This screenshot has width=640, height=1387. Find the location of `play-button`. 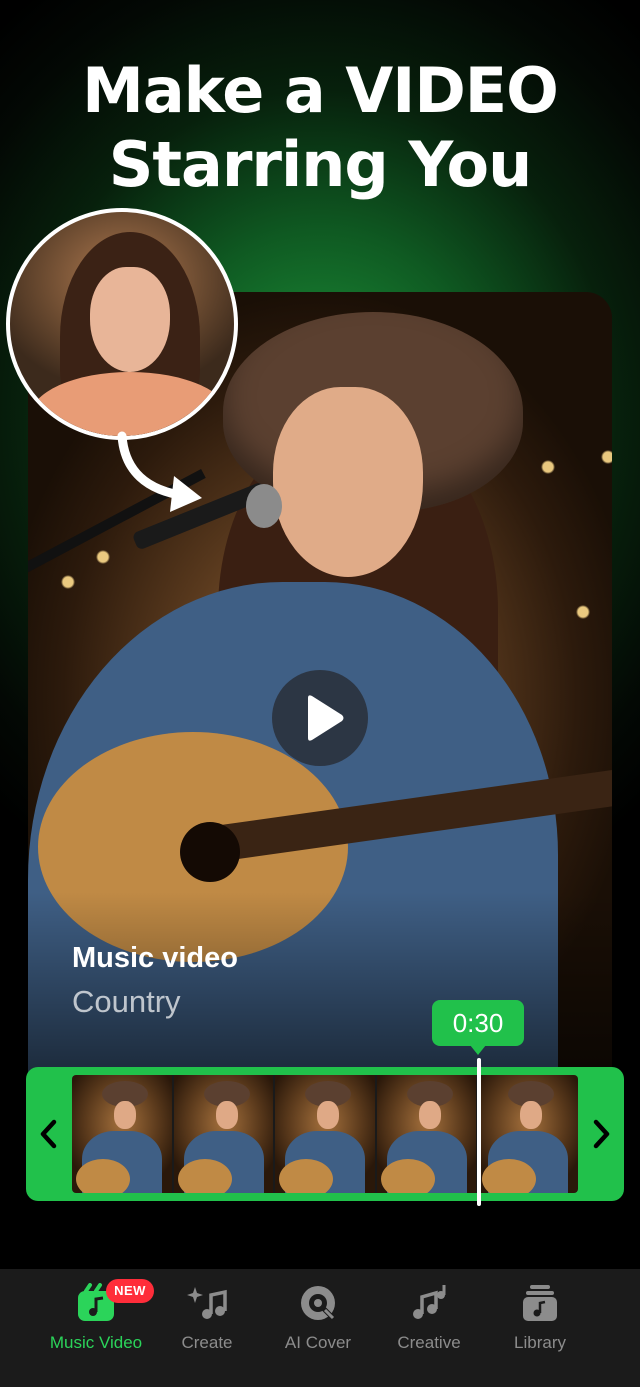

play-button is located at coordinates (320, 718).